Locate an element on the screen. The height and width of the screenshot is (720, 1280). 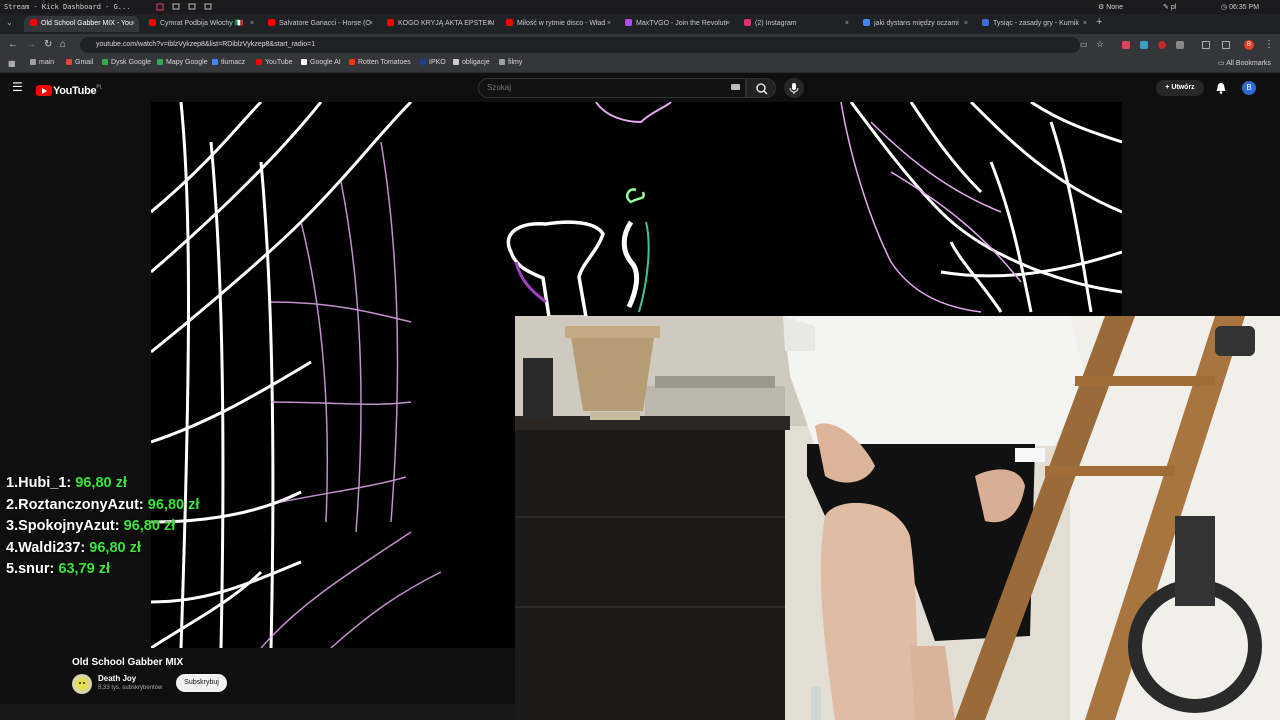
keyboard-icon is located at coordinates (735, 87).